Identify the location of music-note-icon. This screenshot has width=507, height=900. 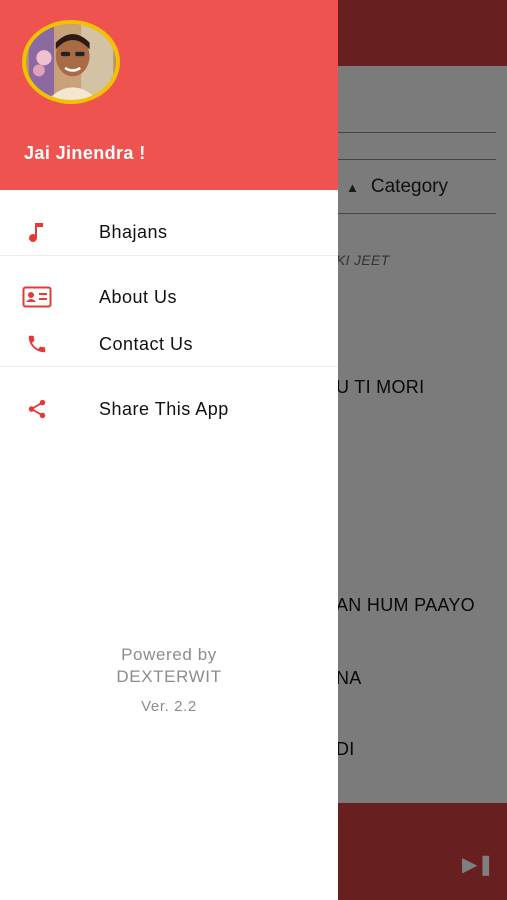
(37, 232).